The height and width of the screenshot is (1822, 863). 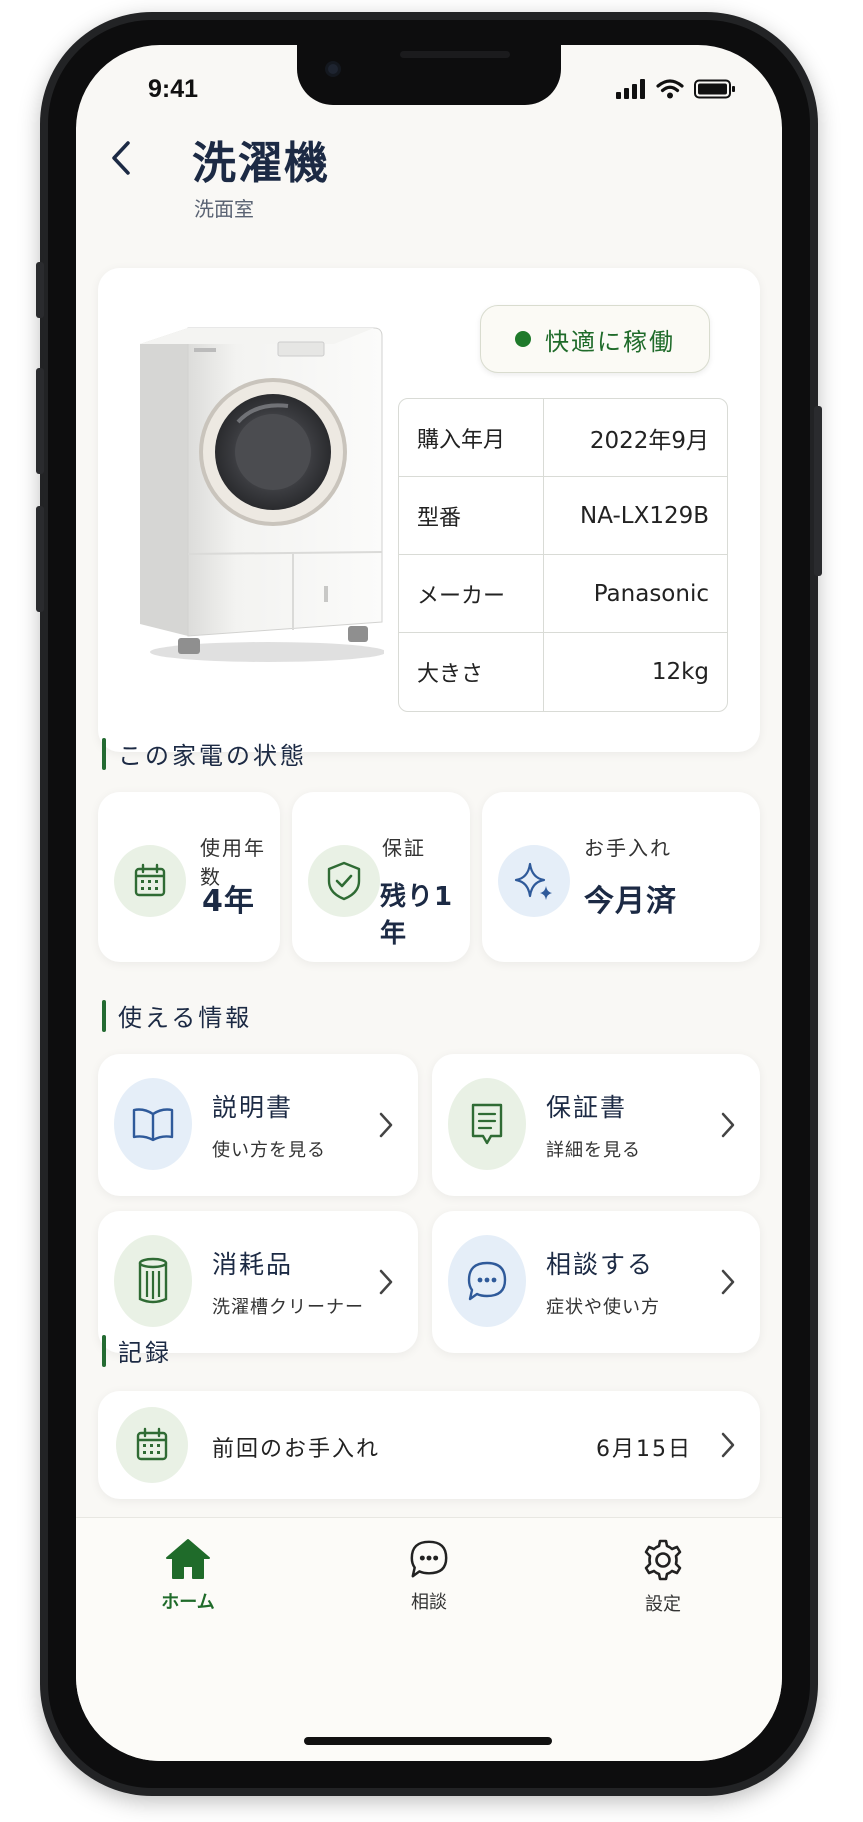 What do you see at coordinates (429, 75) in the screenshot?
I see `notch` at bounding box center [429, 75].